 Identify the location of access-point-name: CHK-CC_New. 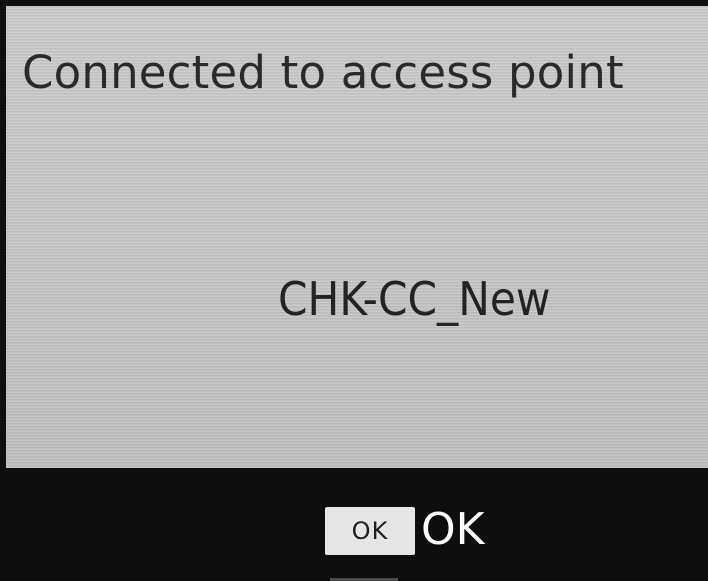
(414, 299).